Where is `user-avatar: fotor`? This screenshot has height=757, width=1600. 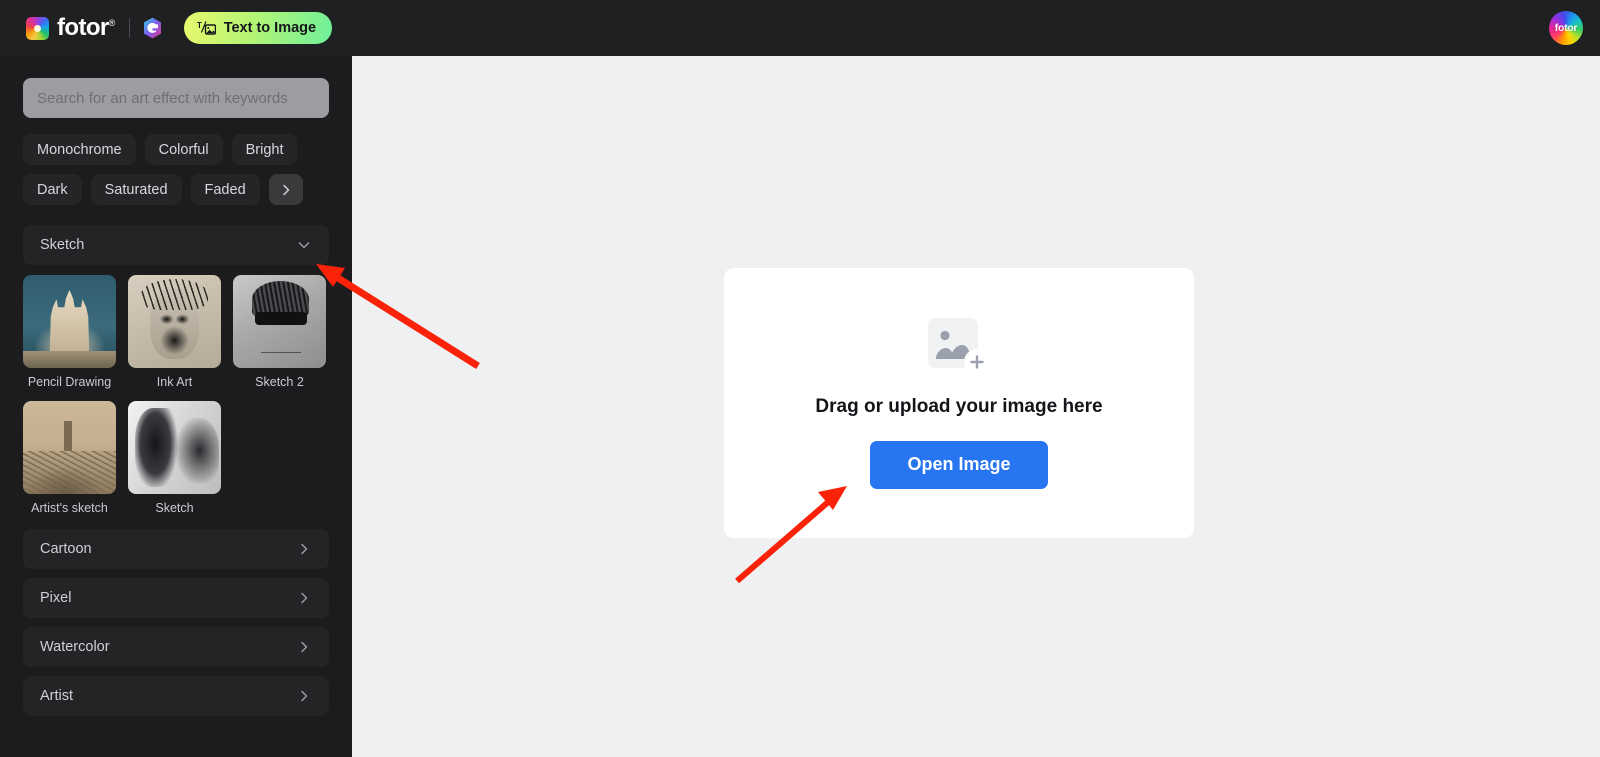
user-avatar: fotor is located at coordinates (1566, 28).